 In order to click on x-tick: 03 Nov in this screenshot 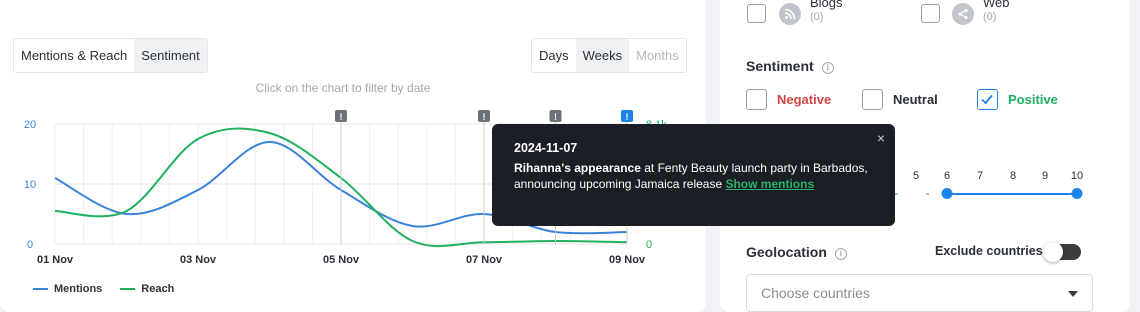, I will do `click(198, 260)`.